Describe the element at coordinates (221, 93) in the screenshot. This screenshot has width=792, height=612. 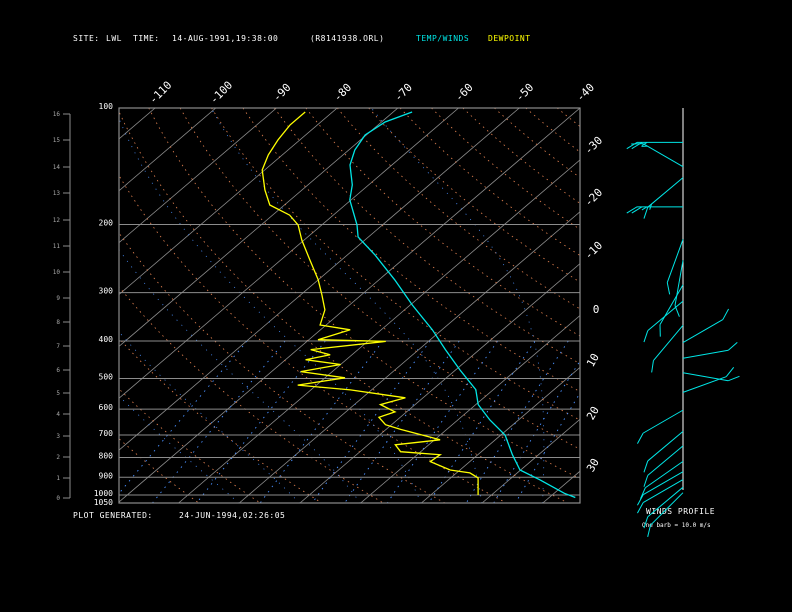
I see `isotherm-label-top: -100` at that location.